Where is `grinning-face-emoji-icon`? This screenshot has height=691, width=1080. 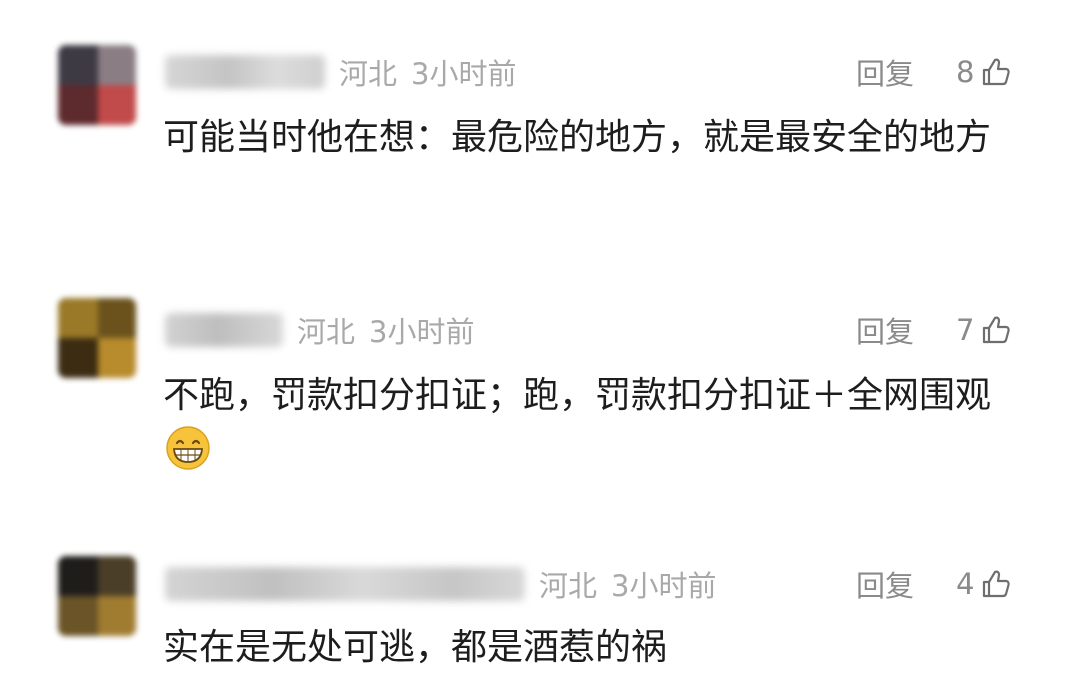 grinning-face-emoji-icon is located at coordinates (188, 456).